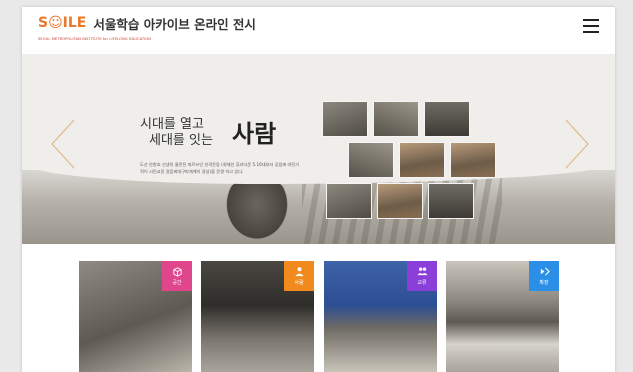  Describe the element at coordinates (422, 283) in the screenshot. I see `card-label: 교류` at that location.